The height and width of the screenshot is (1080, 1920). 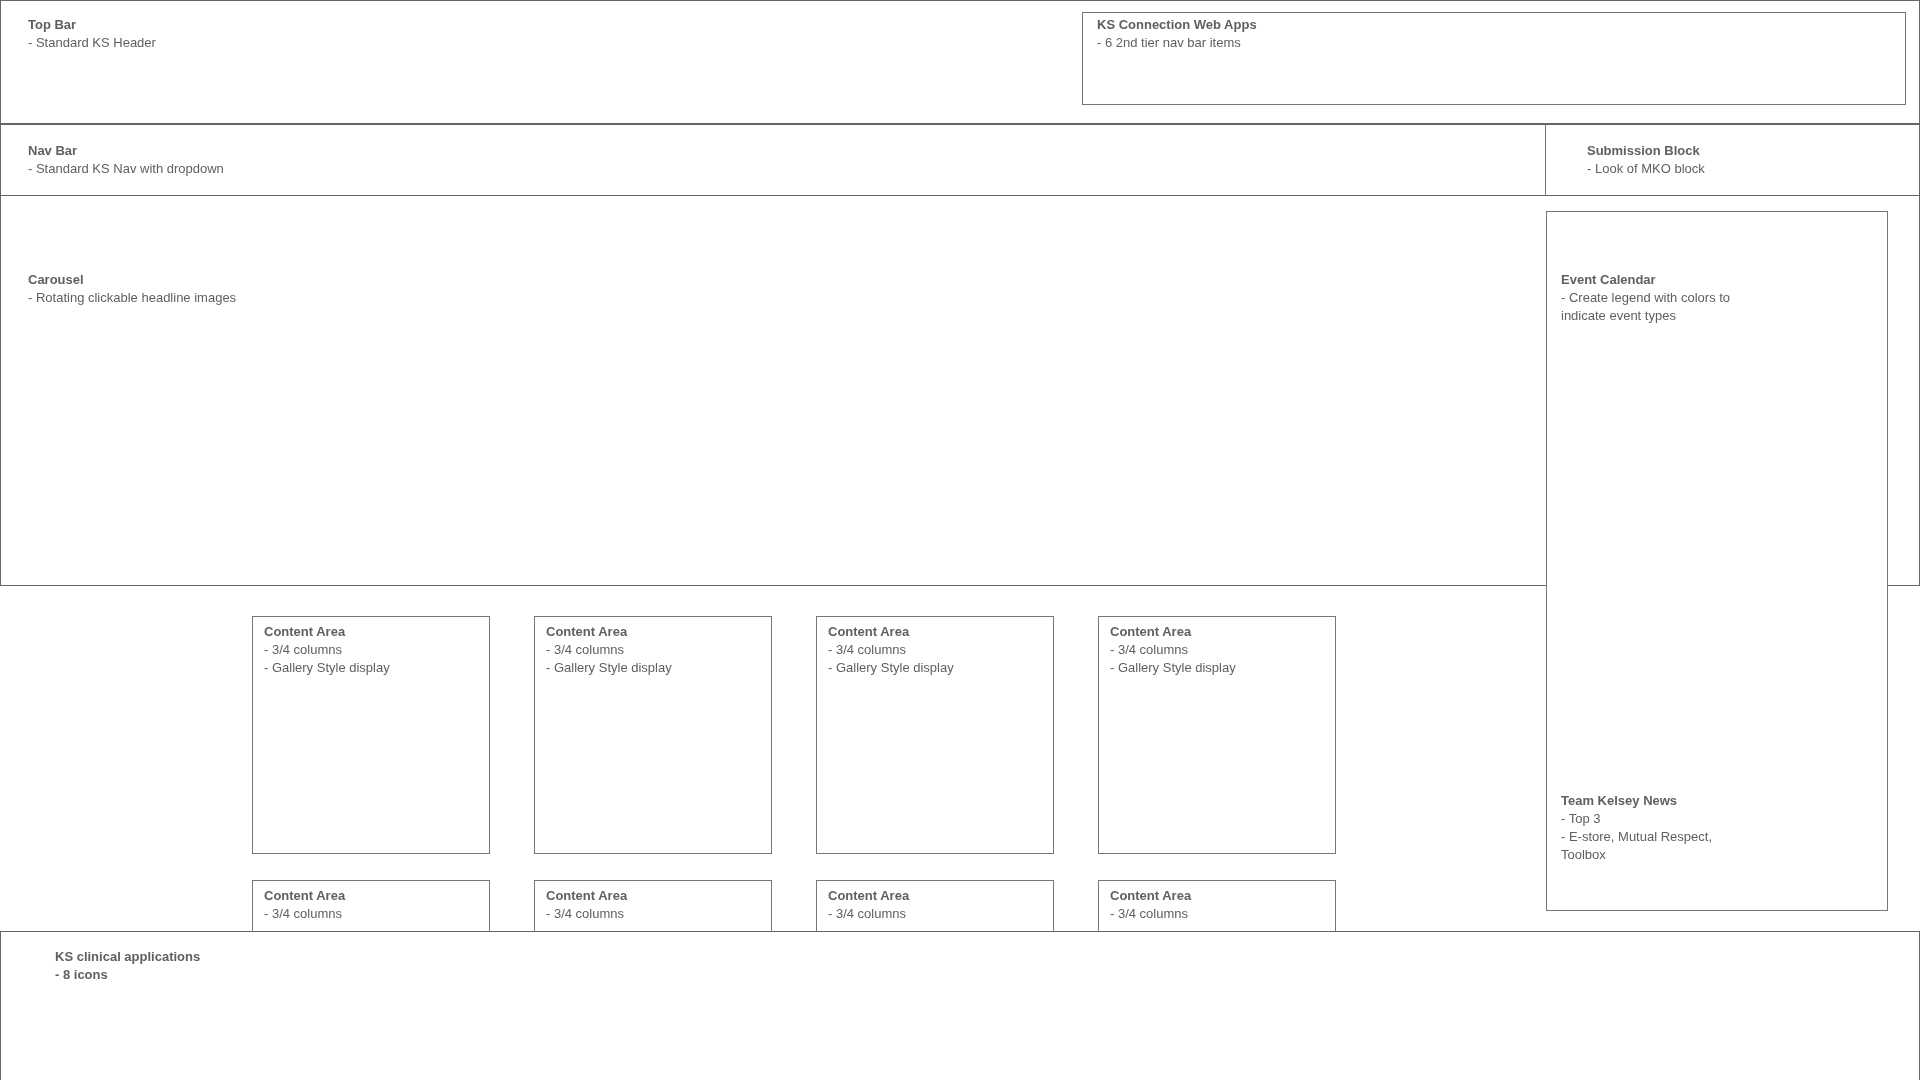 What do you see at coordinates (1608, 280) in the screenshot?
I see `section-title: Event Calendar` at bounding box center [1608, 280].